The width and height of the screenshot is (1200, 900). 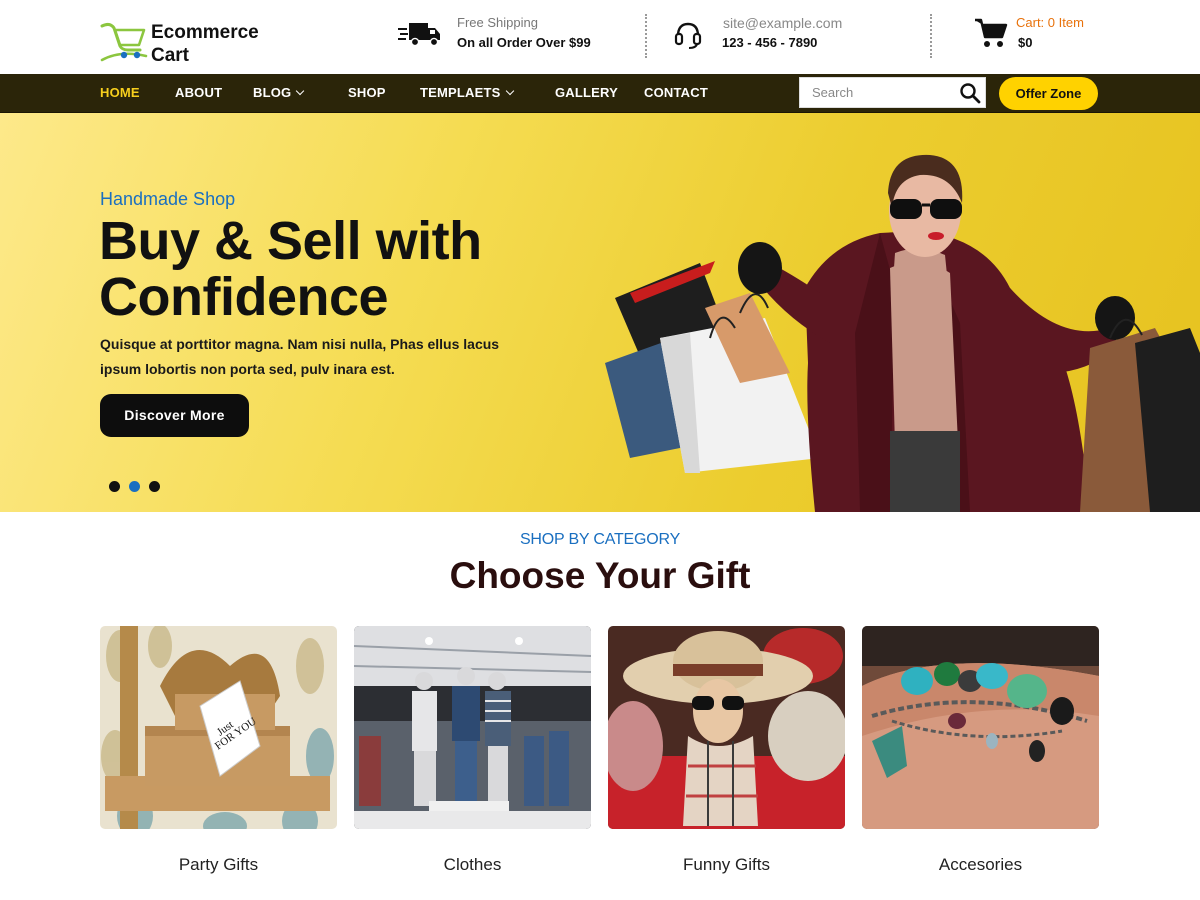 I want to click on party-gifts-image: Just FOR YOU, so click(x=218, y=727).